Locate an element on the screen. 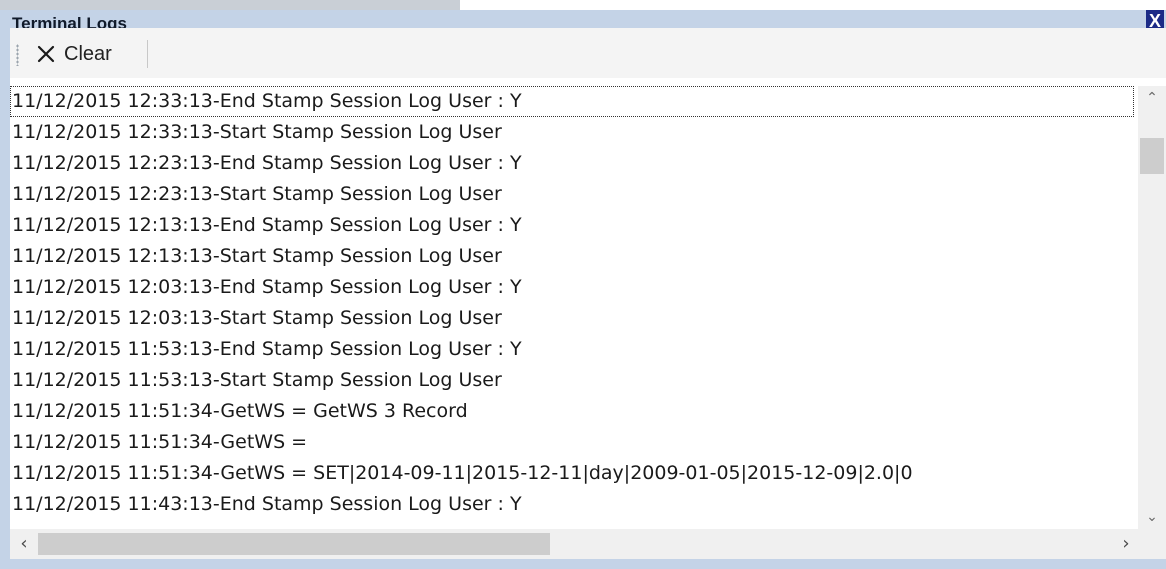  clear-button: Clear is located at coordinates (74, 54).